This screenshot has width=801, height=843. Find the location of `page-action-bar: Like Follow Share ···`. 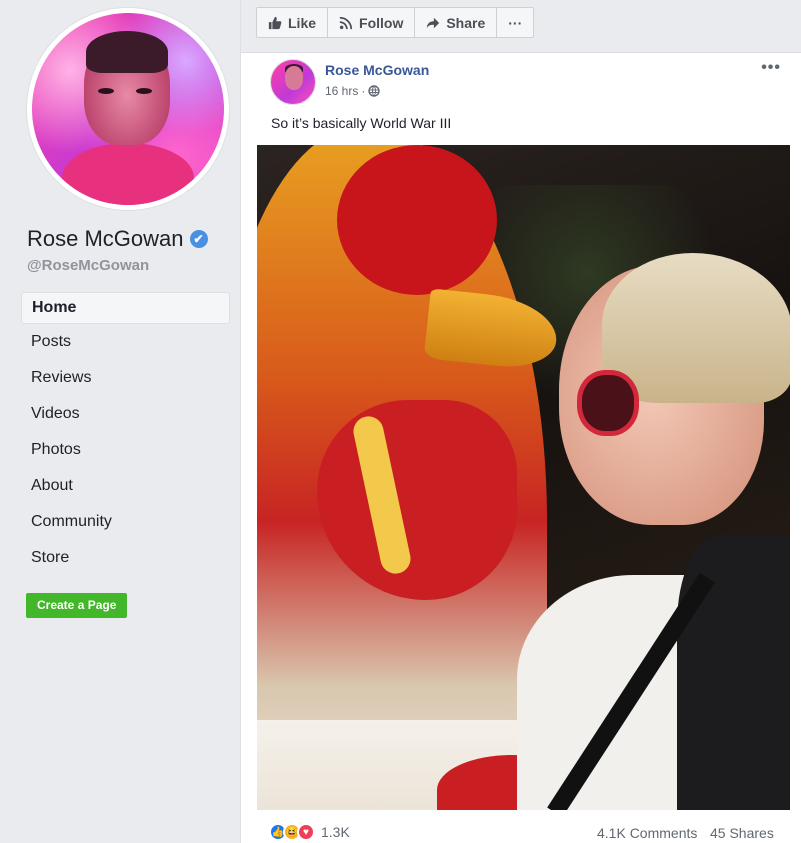

page-action-bar: Like Follow Share ··· is located at coordinates (395, 22).